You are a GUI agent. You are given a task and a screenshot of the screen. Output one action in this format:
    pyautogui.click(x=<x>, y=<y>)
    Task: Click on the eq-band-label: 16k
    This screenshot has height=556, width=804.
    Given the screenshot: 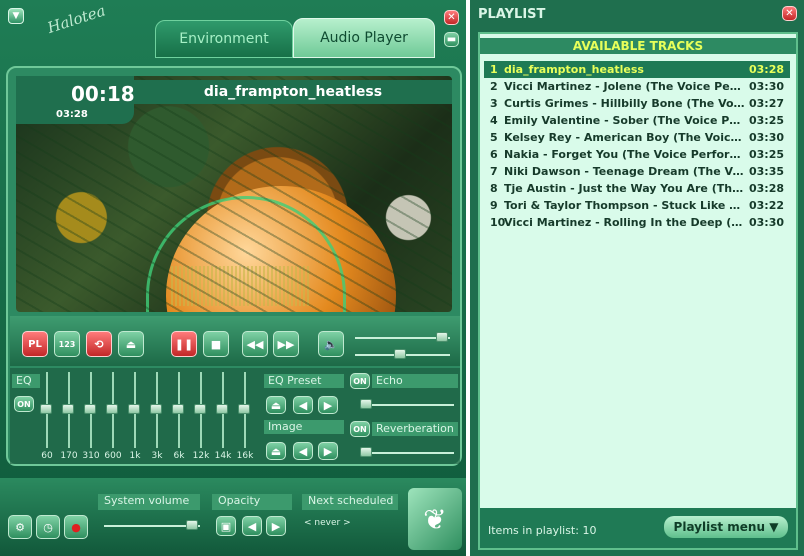 What is the action you would take?
    pyautogui.click(x=245, y=456)
    